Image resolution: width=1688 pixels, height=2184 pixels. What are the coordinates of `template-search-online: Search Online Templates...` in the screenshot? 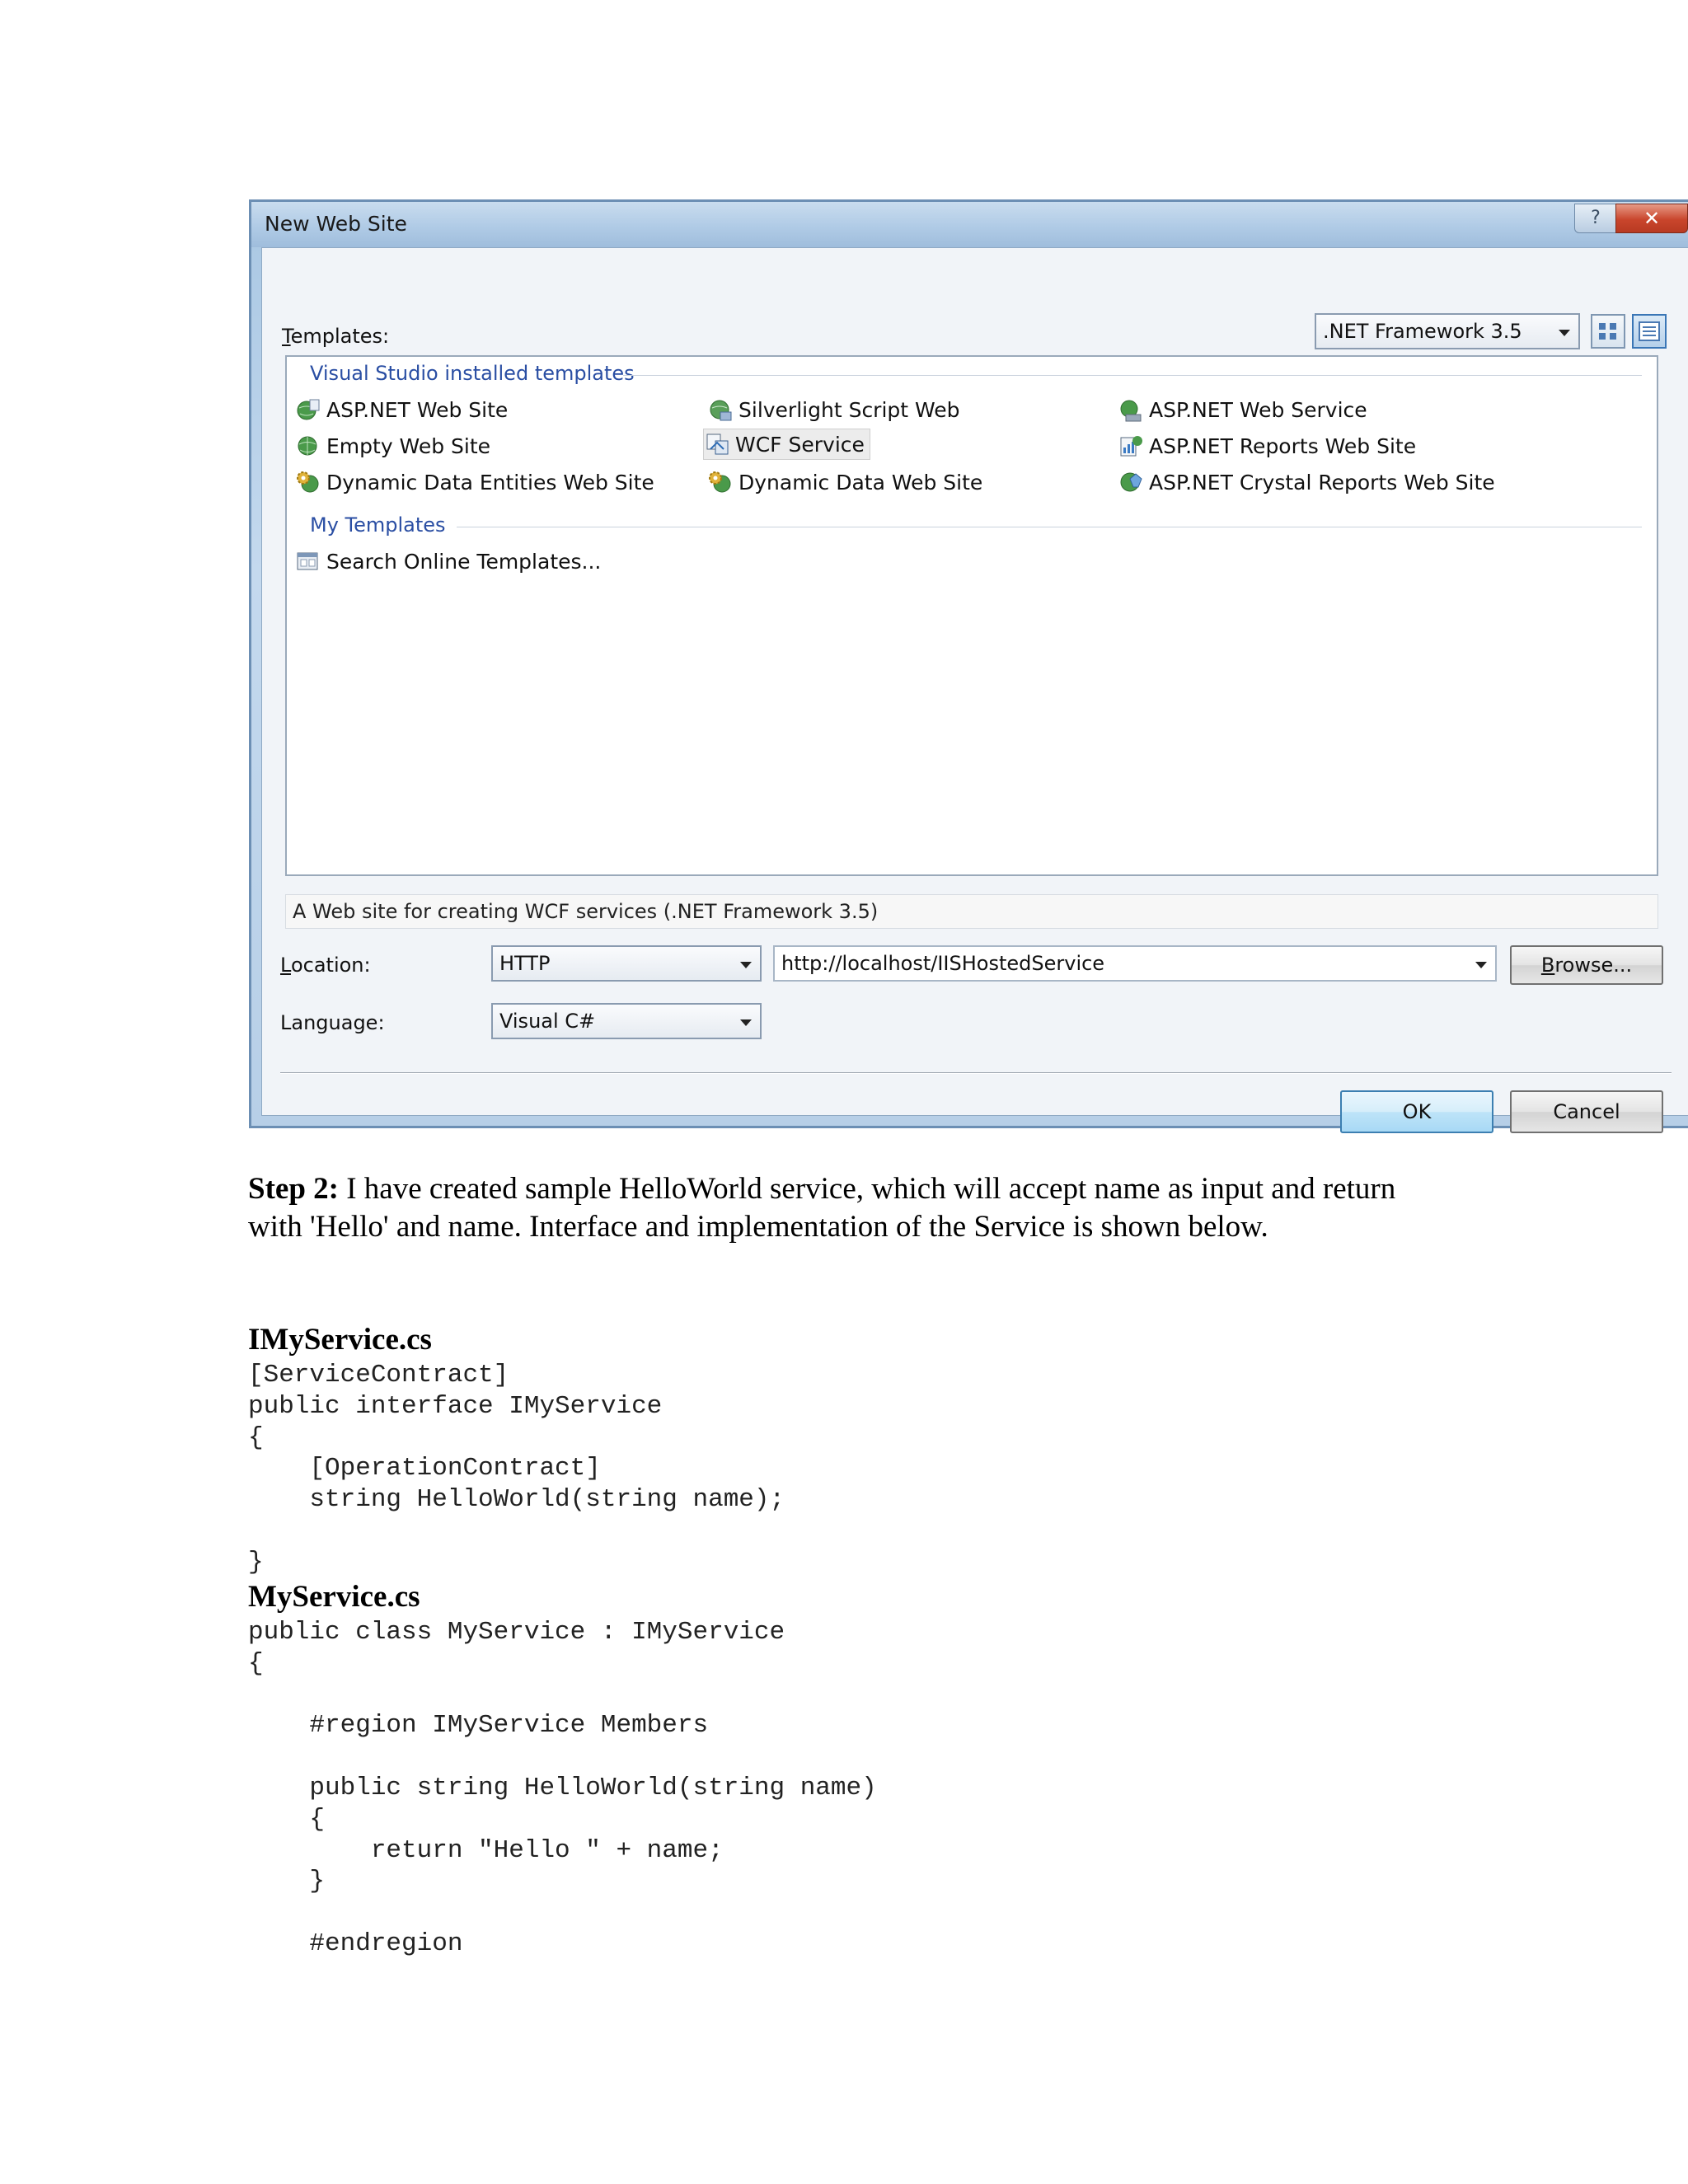 It's located at (448, 561).